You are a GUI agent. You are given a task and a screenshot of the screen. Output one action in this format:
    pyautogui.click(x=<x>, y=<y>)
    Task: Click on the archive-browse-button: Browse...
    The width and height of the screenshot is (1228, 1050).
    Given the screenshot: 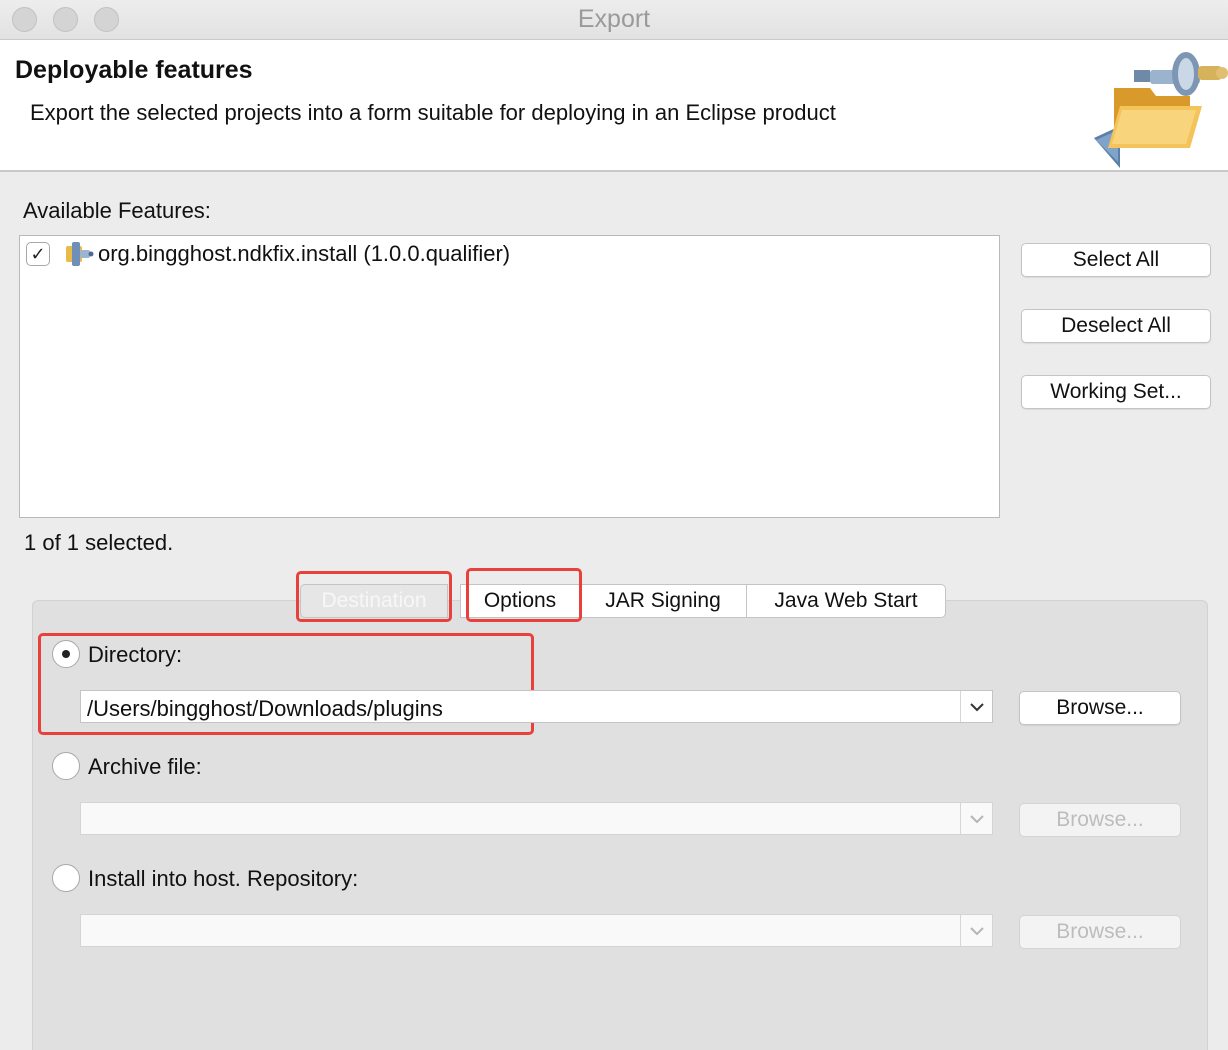 What is the action you would take?
    pyautogui.click(x=1100, y=820)
    